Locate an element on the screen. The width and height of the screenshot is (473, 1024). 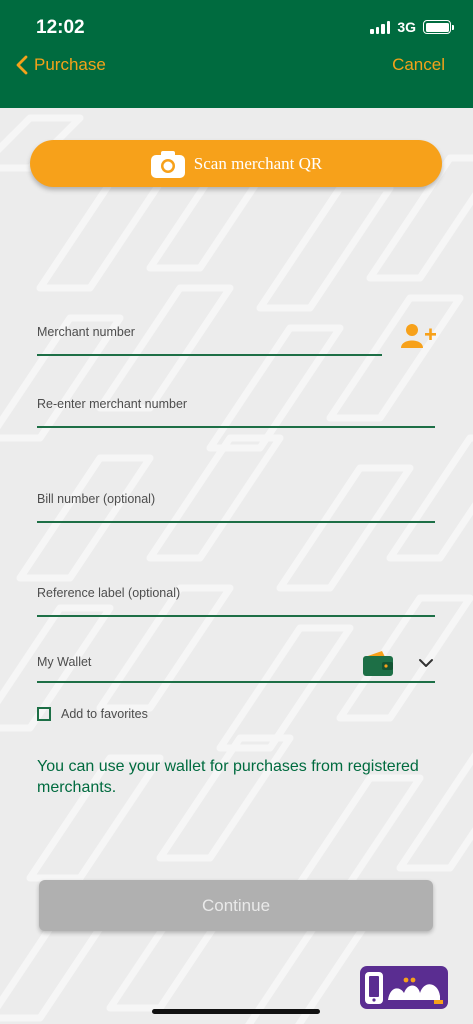
back-label: Purchase is located at coordinates (70, 64).